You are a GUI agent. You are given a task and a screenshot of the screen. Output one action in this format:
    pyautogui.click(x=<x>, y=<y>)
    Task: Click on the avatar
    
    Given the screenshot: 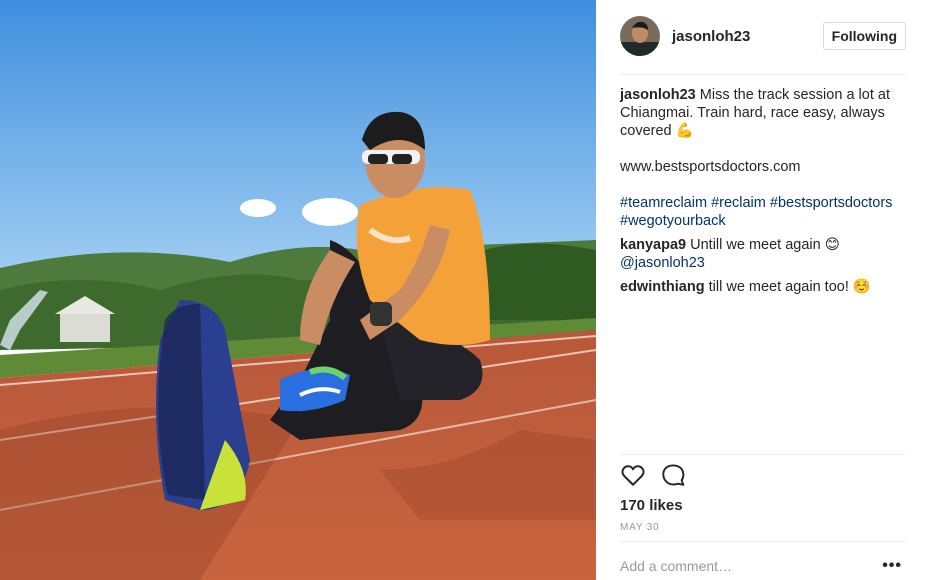 What is the action you would take?
    pyautogui.click(x=640, y=36)
    